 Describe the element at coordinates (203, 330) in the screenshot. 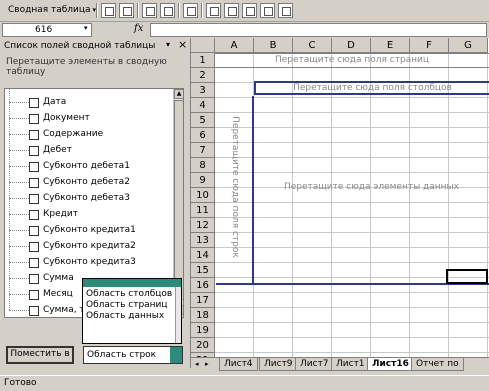

I see `row-header: 19` at that location.